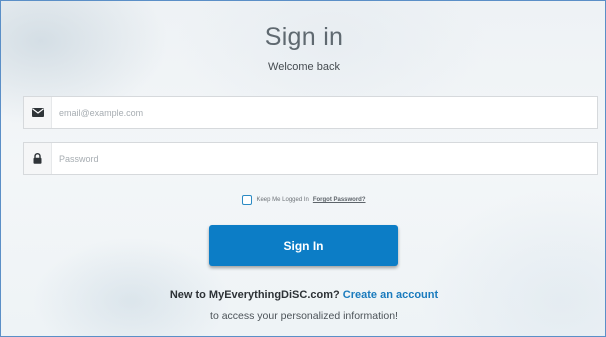 This screenshot has height=337, width=606. I want to click on remember-me-checkbox, so click(247, 200).